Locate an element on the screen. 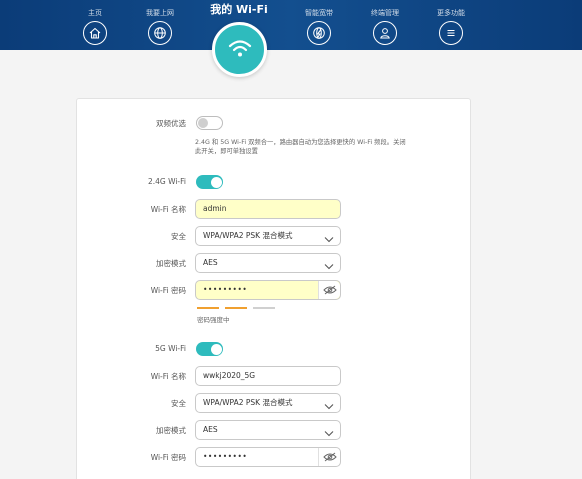 This screenshot has width=582, height=479. nav-item-device-management: 终端管理 is located at coordinates (385, 26).